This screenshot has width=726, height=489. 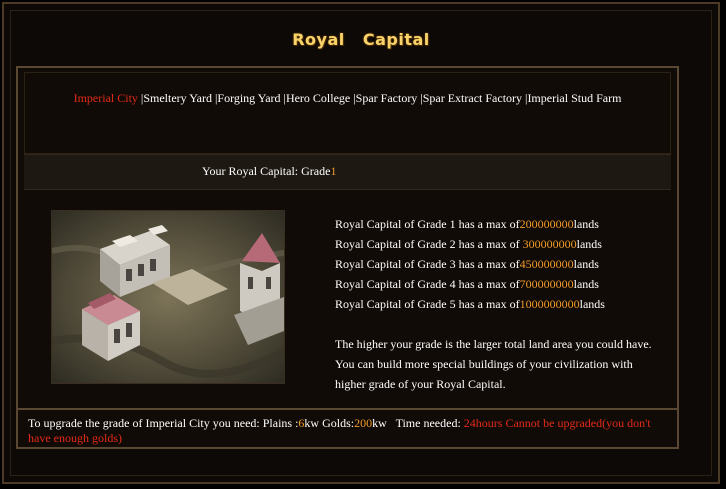 What do you see at coordinates (266, 171) in the screenshot?
I see `grade-label: Your Royal Capital: Grade` at bounding box center [266, 171].